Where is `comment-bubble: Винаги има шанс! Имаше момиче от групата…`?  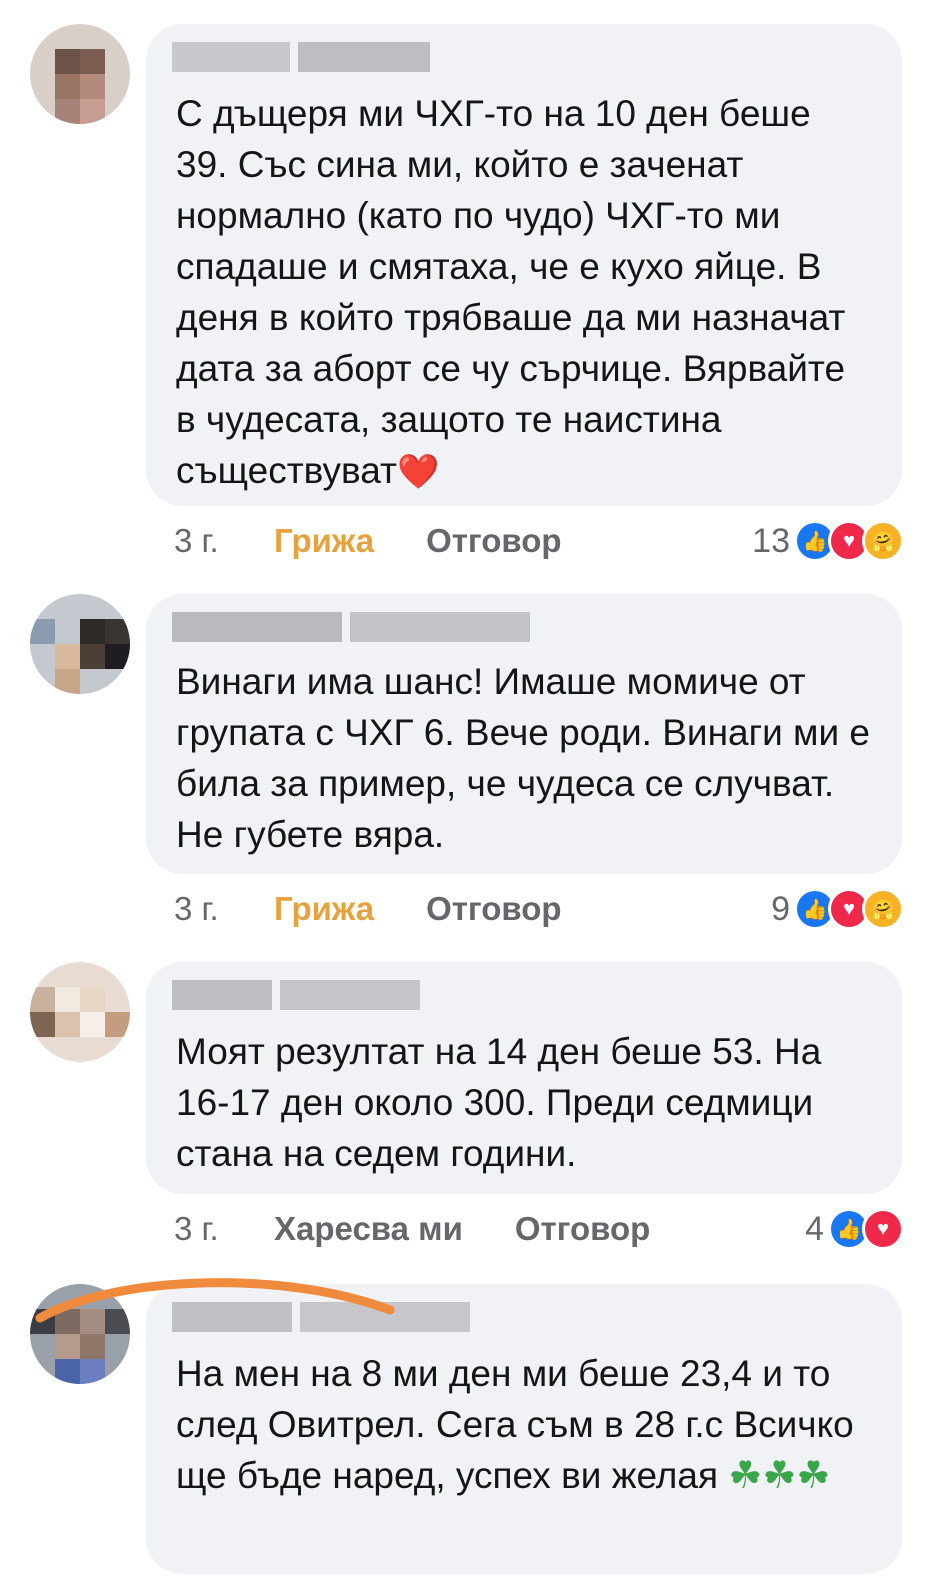 comment-bubble: Винаги има шанс! Имаше момиче от групата… is located at coordinates (524, 734).